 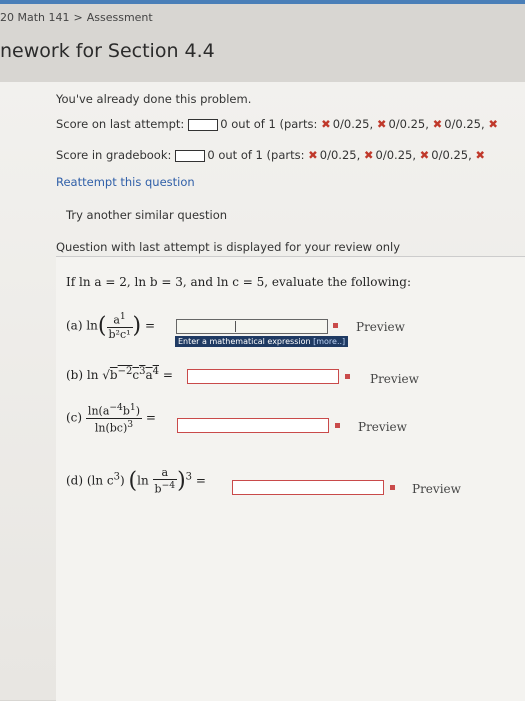 I want to click on breadcrumb: 20 Math 141 > Assessment, so click(x=76, y=17).